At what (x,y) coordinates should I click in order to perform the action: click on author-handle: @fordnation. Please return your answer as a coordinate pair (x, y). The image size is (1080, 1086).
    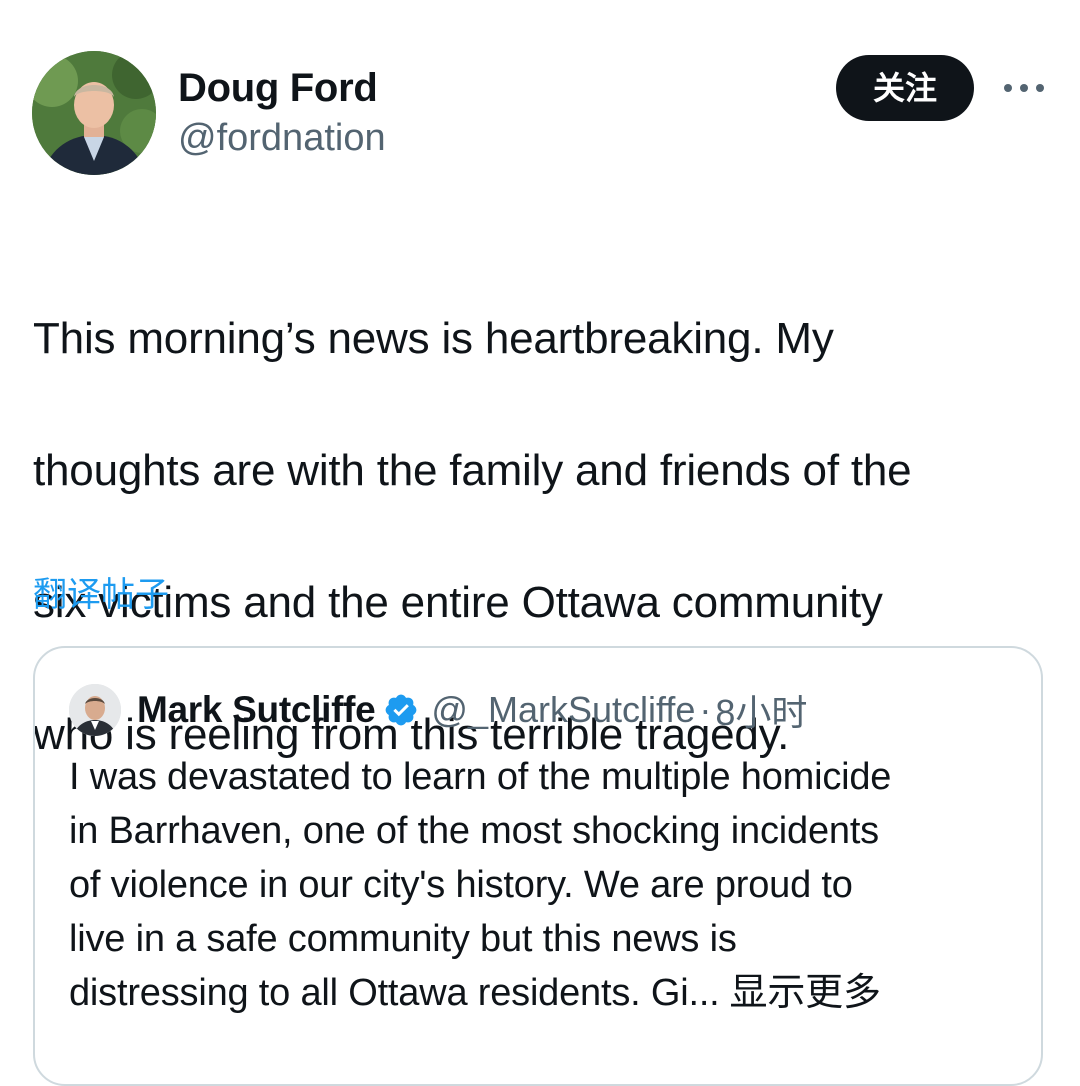
    Looking at the image, I should click on (282, 138).